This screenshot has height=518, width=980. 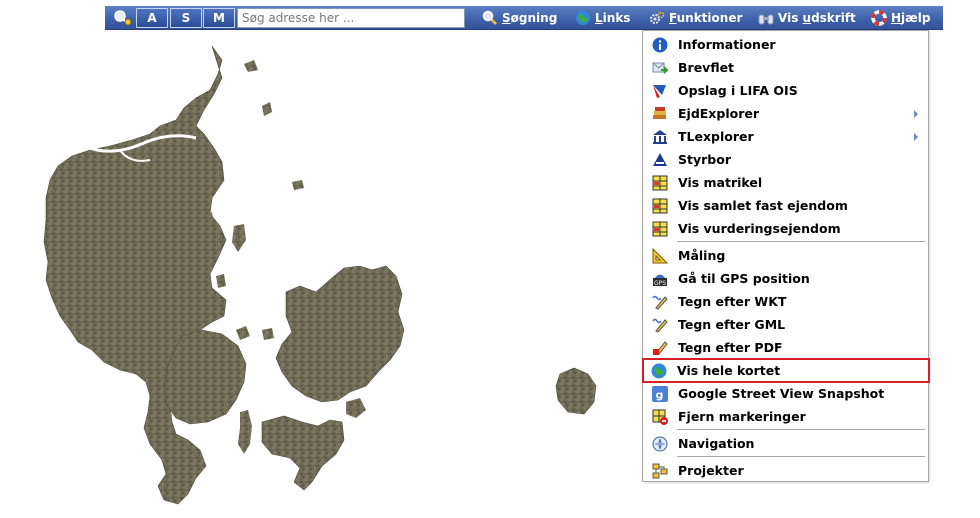 What do you see at coordinates (530, 18) in the screenshot?
I see `menu-sogning-label: Søgning` at bounding box center [530, 18].